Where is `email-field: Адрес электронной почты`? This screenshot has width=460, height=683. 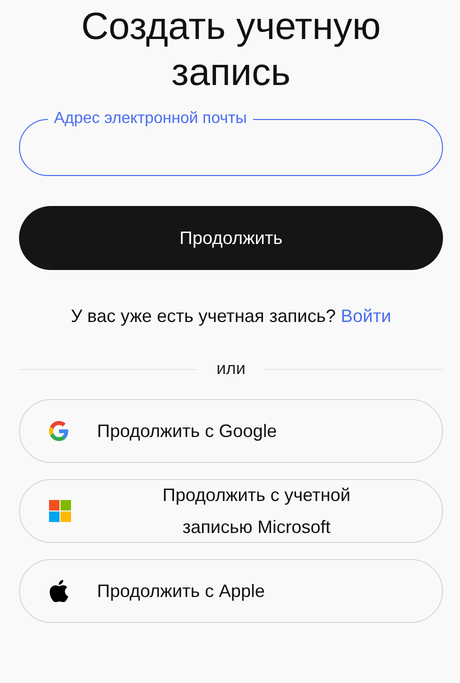 email-field: Адрес электронной почты is located at coordinates (231, 143).